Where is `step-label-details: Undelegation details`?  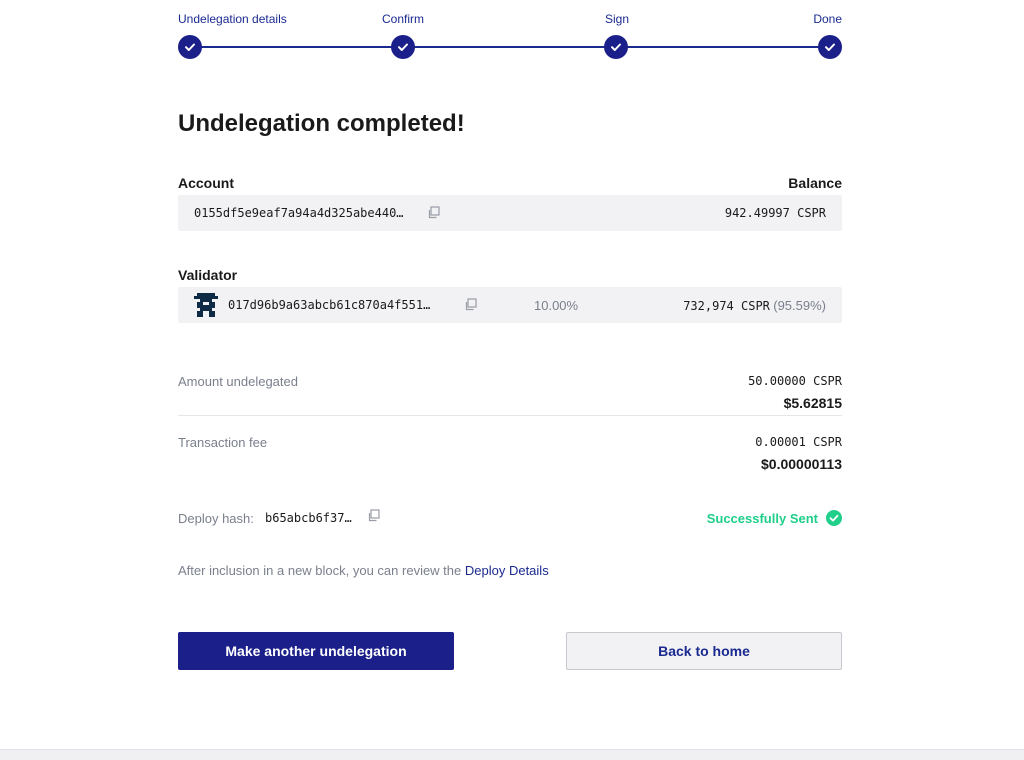
step-label-details: Undelegation details is located at coordinates (232, 19).